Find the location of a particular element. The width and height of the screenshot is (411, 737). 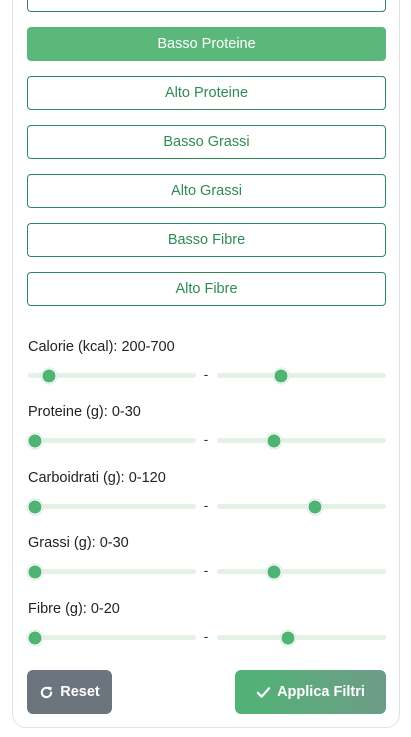

grassi-max-thumb is located at coordinates (274, 571).